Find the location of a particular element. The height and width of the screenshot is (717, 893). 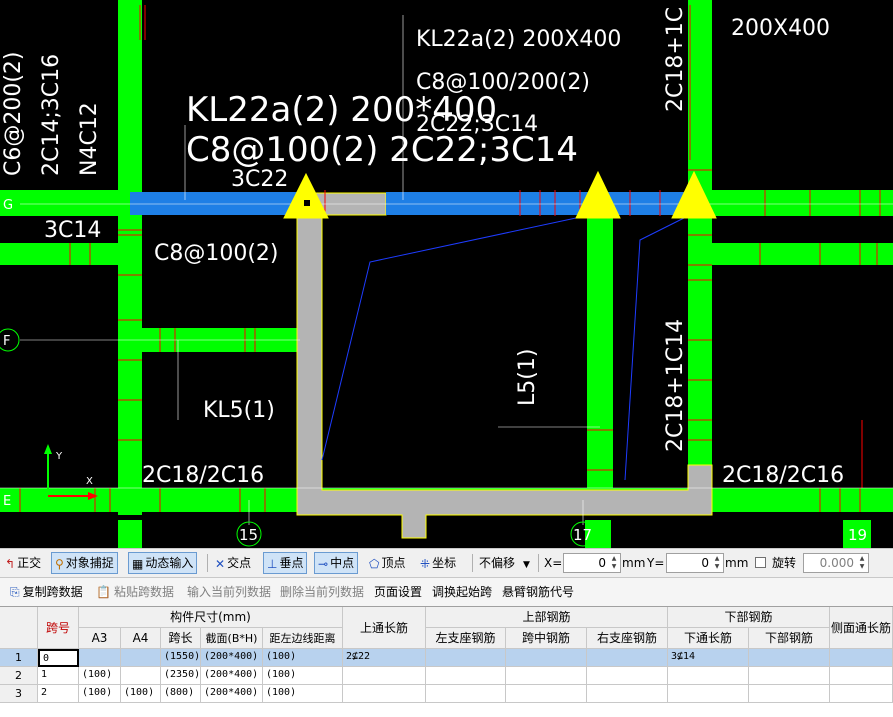

paste-span-button: 📋 粘贴跨数据 is located at coordinates (135, 592).